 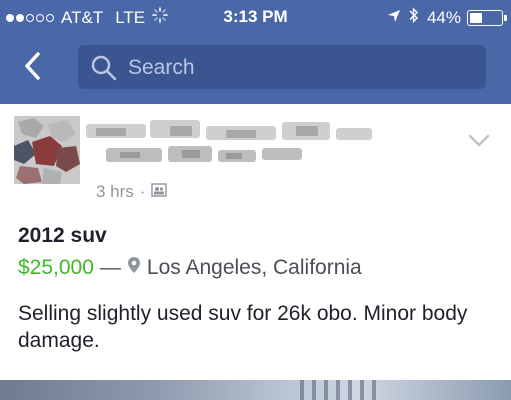 What do you see at coordinates (159, 192) in the screenshot?
I see `audience-icon` at bounding box center [159, 192].